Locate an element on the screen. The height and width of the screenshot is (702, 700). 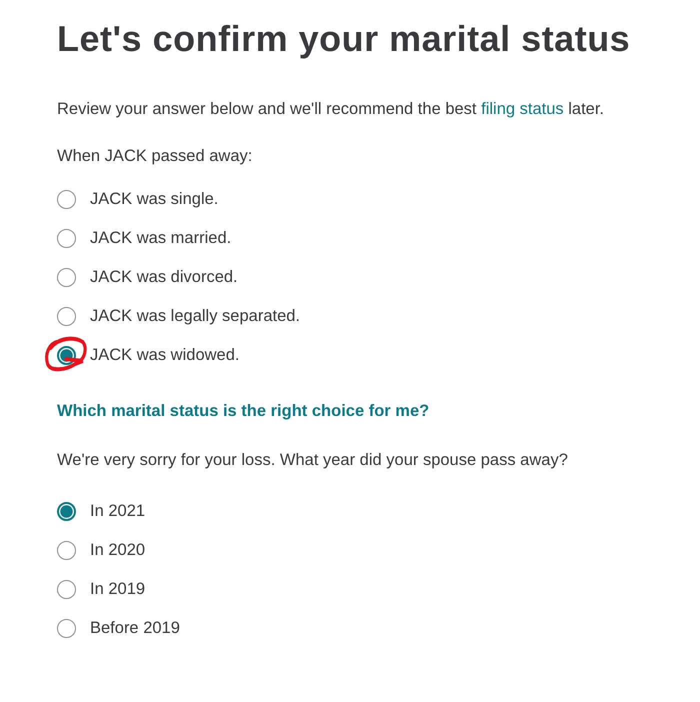
option-label: In 2019 is located at coordinates (118, 589).